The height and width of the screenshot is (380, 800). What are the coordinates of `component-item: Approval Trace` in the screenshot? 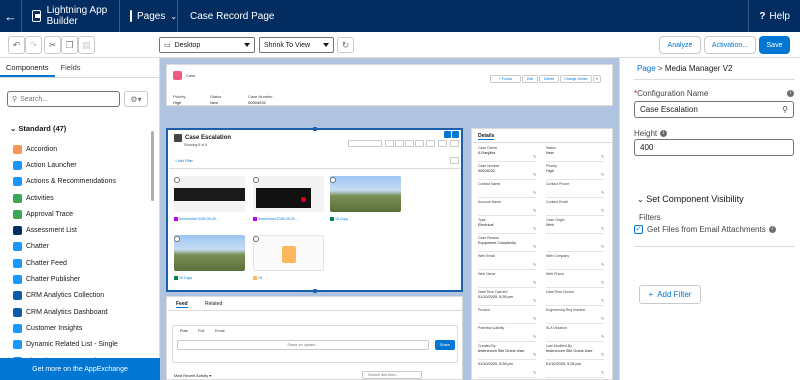 It's located at (80, 214).